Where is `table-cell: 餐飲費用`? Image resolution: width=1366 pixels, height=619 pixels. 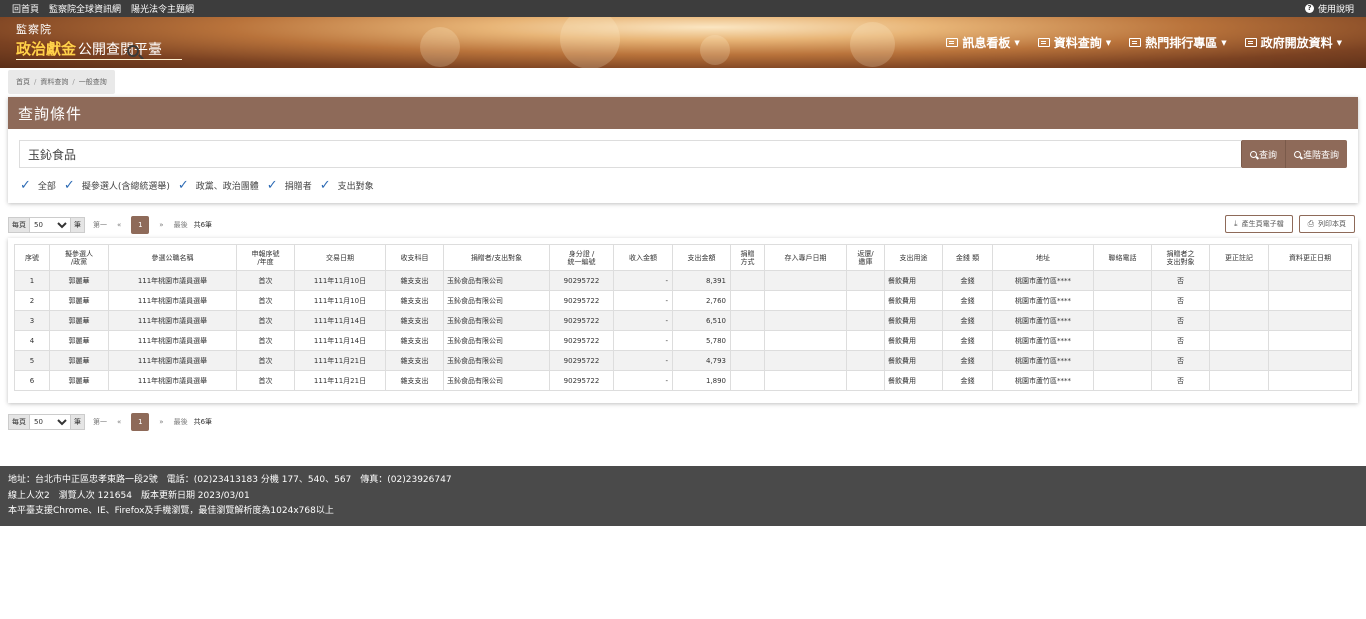
table-cell: 餐飲費用 is located at coordinates (913, 360).